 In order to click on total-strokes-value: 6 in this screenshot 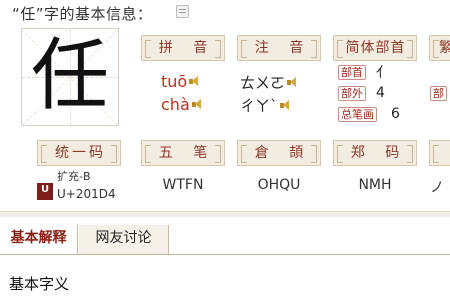, I will do `click(395, 114)`.